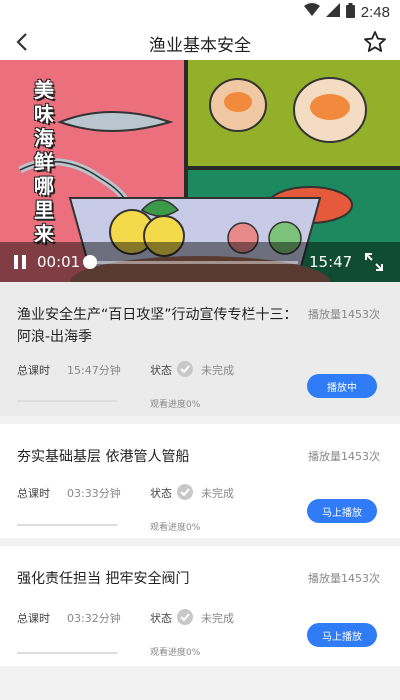  Describe the element at coordinates (342, 386) in the screenshot. I see `playing-button: 播放中` at that location.